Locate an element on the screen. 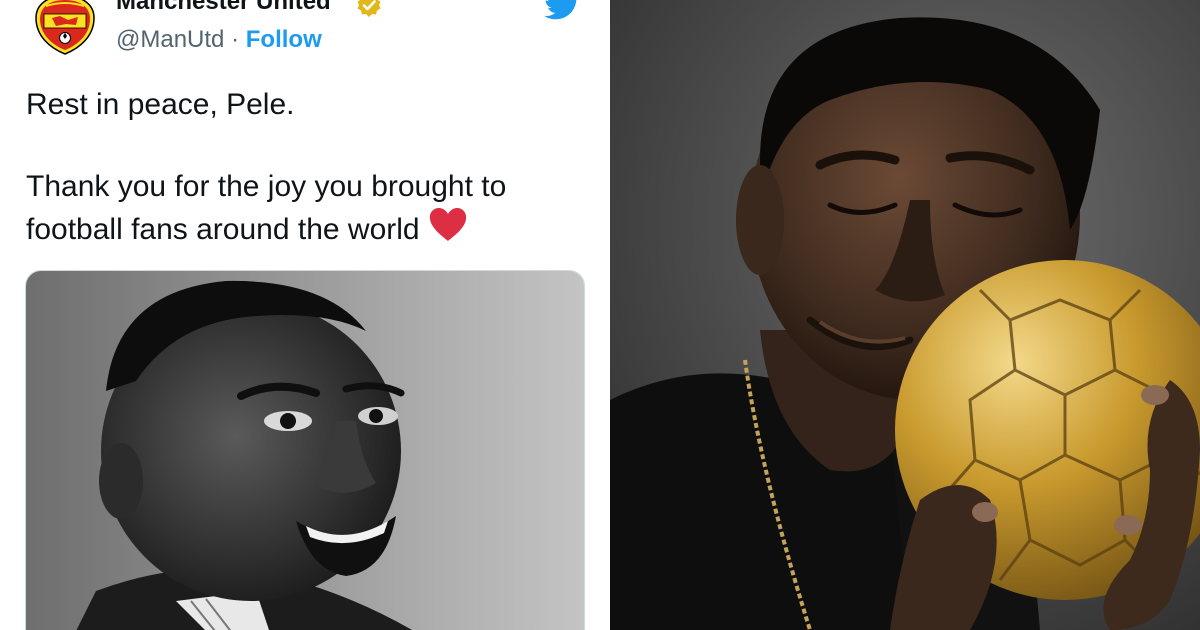 The width and height of the screenshot is (1200, 630). heart-emoji-icon is located at coordinates (447, 224).